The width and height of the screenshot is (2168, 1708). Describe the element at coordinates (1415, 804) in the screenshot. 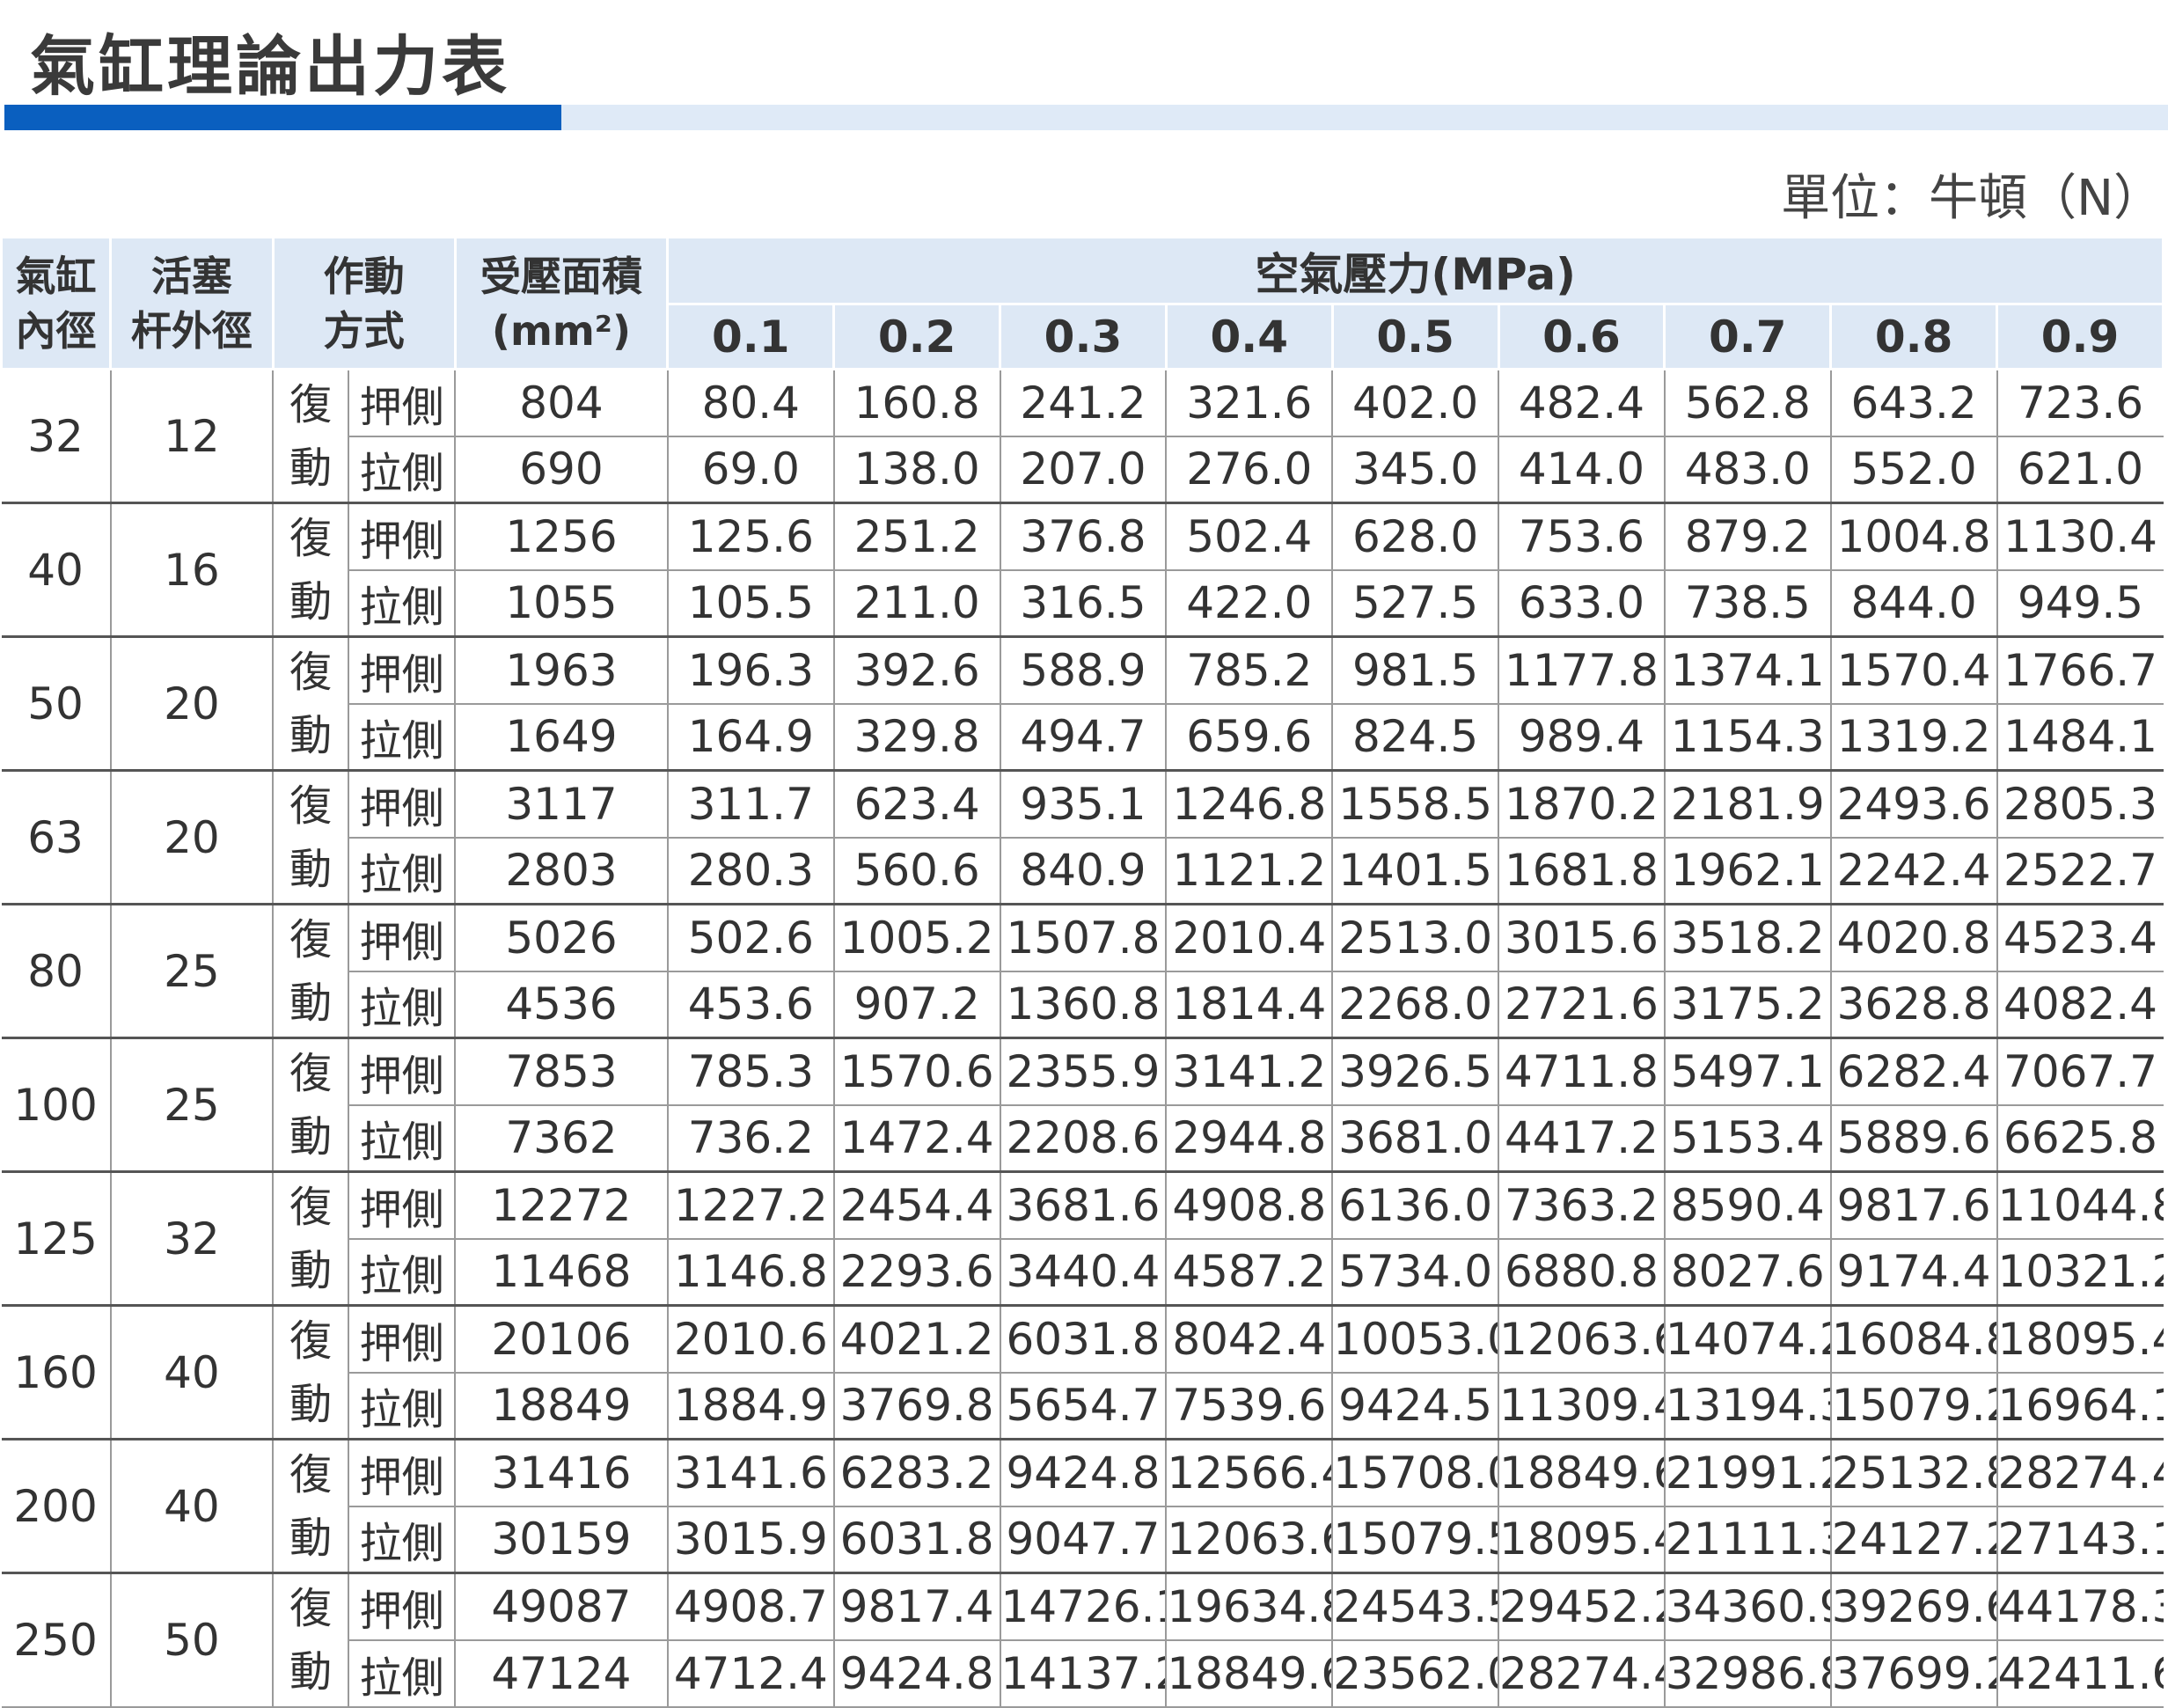

I see `push-force-cell: 1558.5` at that location.